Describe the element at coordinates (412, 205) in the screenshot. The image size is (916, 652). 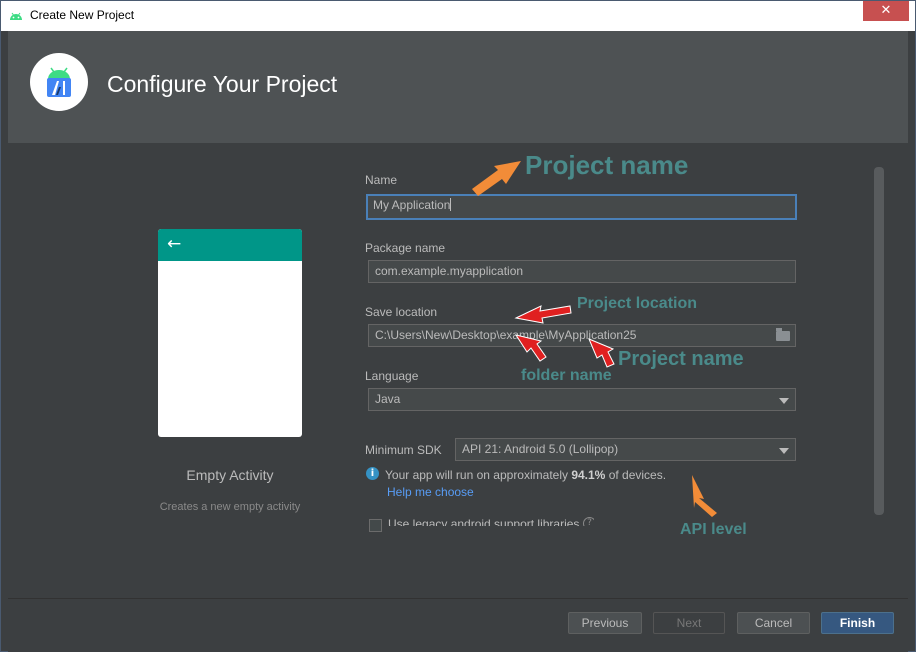
I see `name-input-value: My Application` at that location.